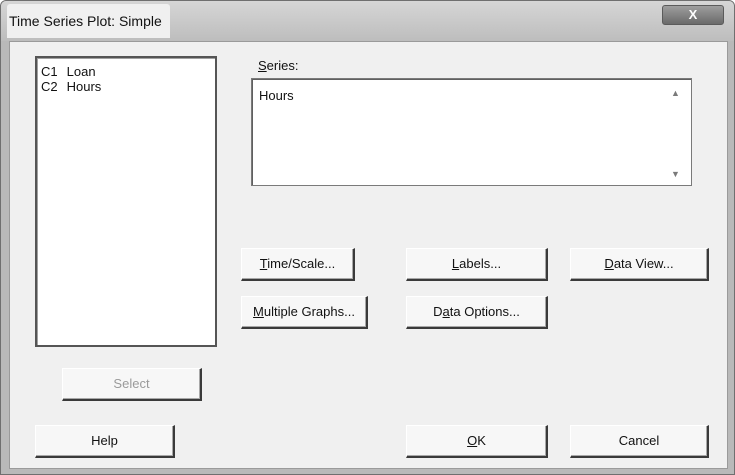 The height and width of the screenshot is (475, 735). Describe the element at coordinates (367, 21) in the screenshot. I see `title-bar: Time Series Plot: Simple X` at that location.